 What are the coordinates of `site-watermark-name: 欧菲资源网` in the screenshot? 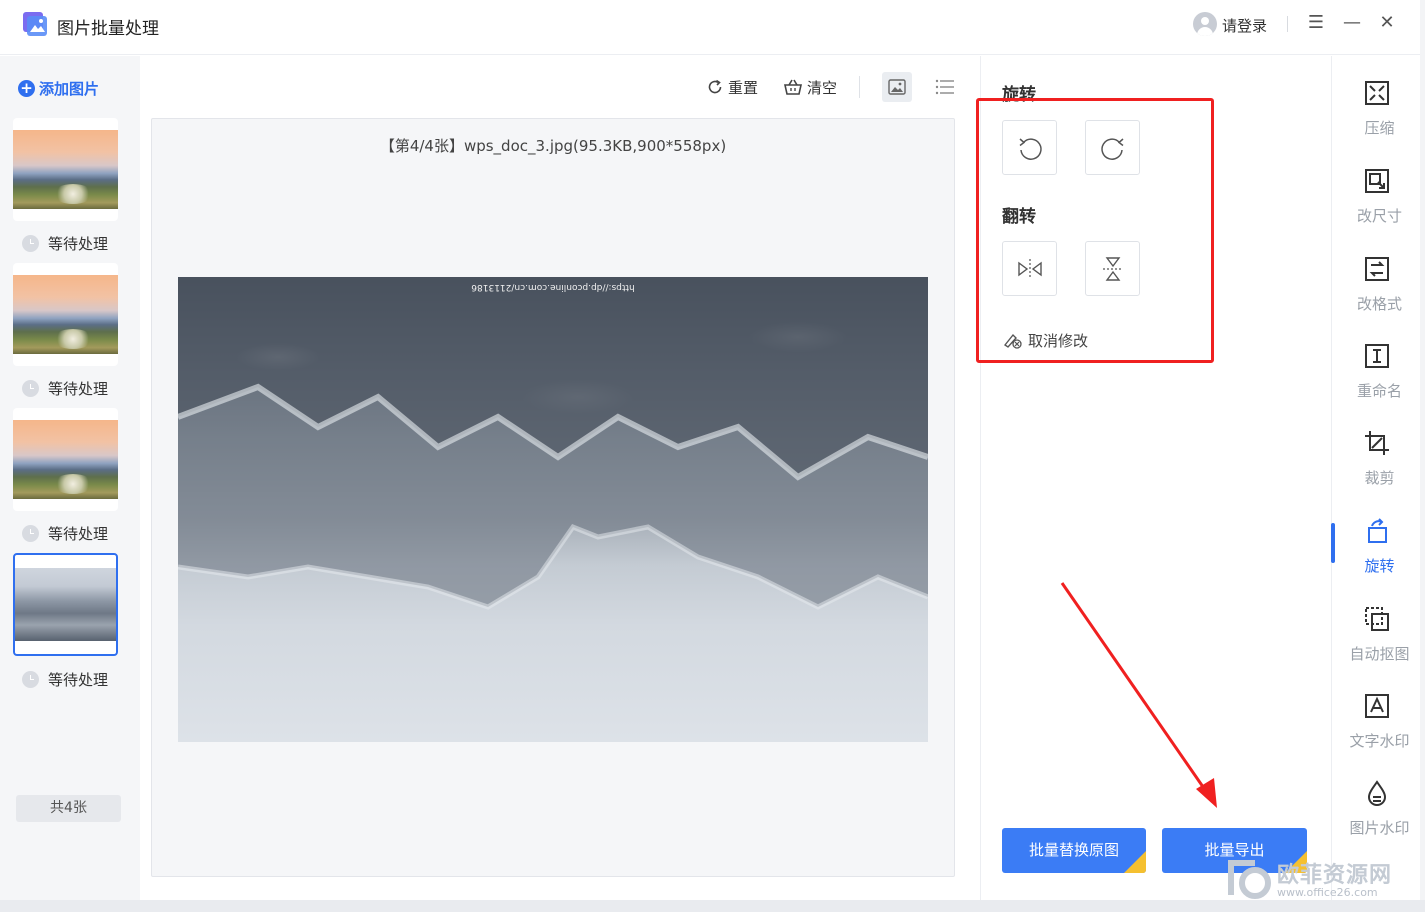 It's located at (1335, 875).